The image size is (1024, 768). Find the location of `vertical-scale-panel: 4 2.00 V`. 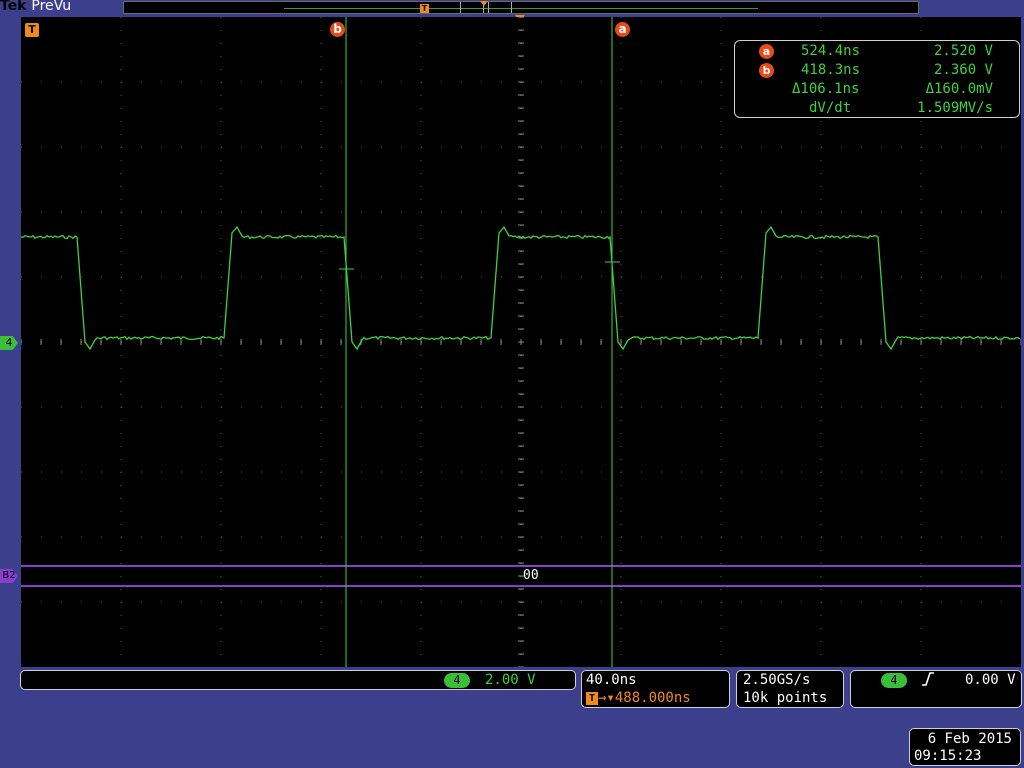

vertical-scale-panel: 4 2.00 V is located at coordinates (298, 680).